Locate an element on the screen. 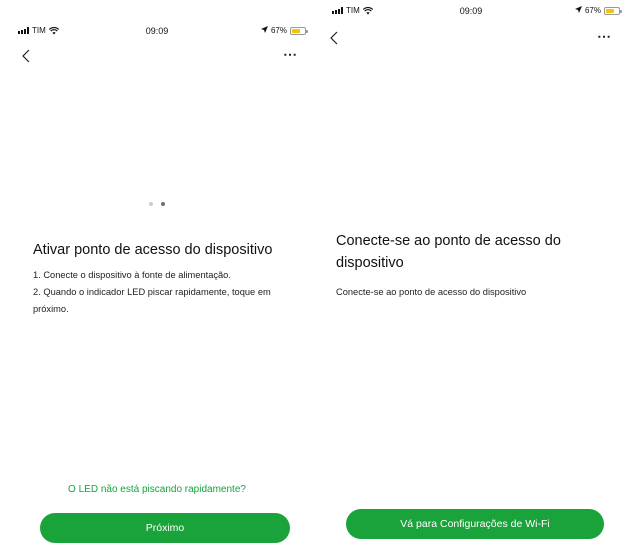  page-indicator is located at coordinates (157, 204).